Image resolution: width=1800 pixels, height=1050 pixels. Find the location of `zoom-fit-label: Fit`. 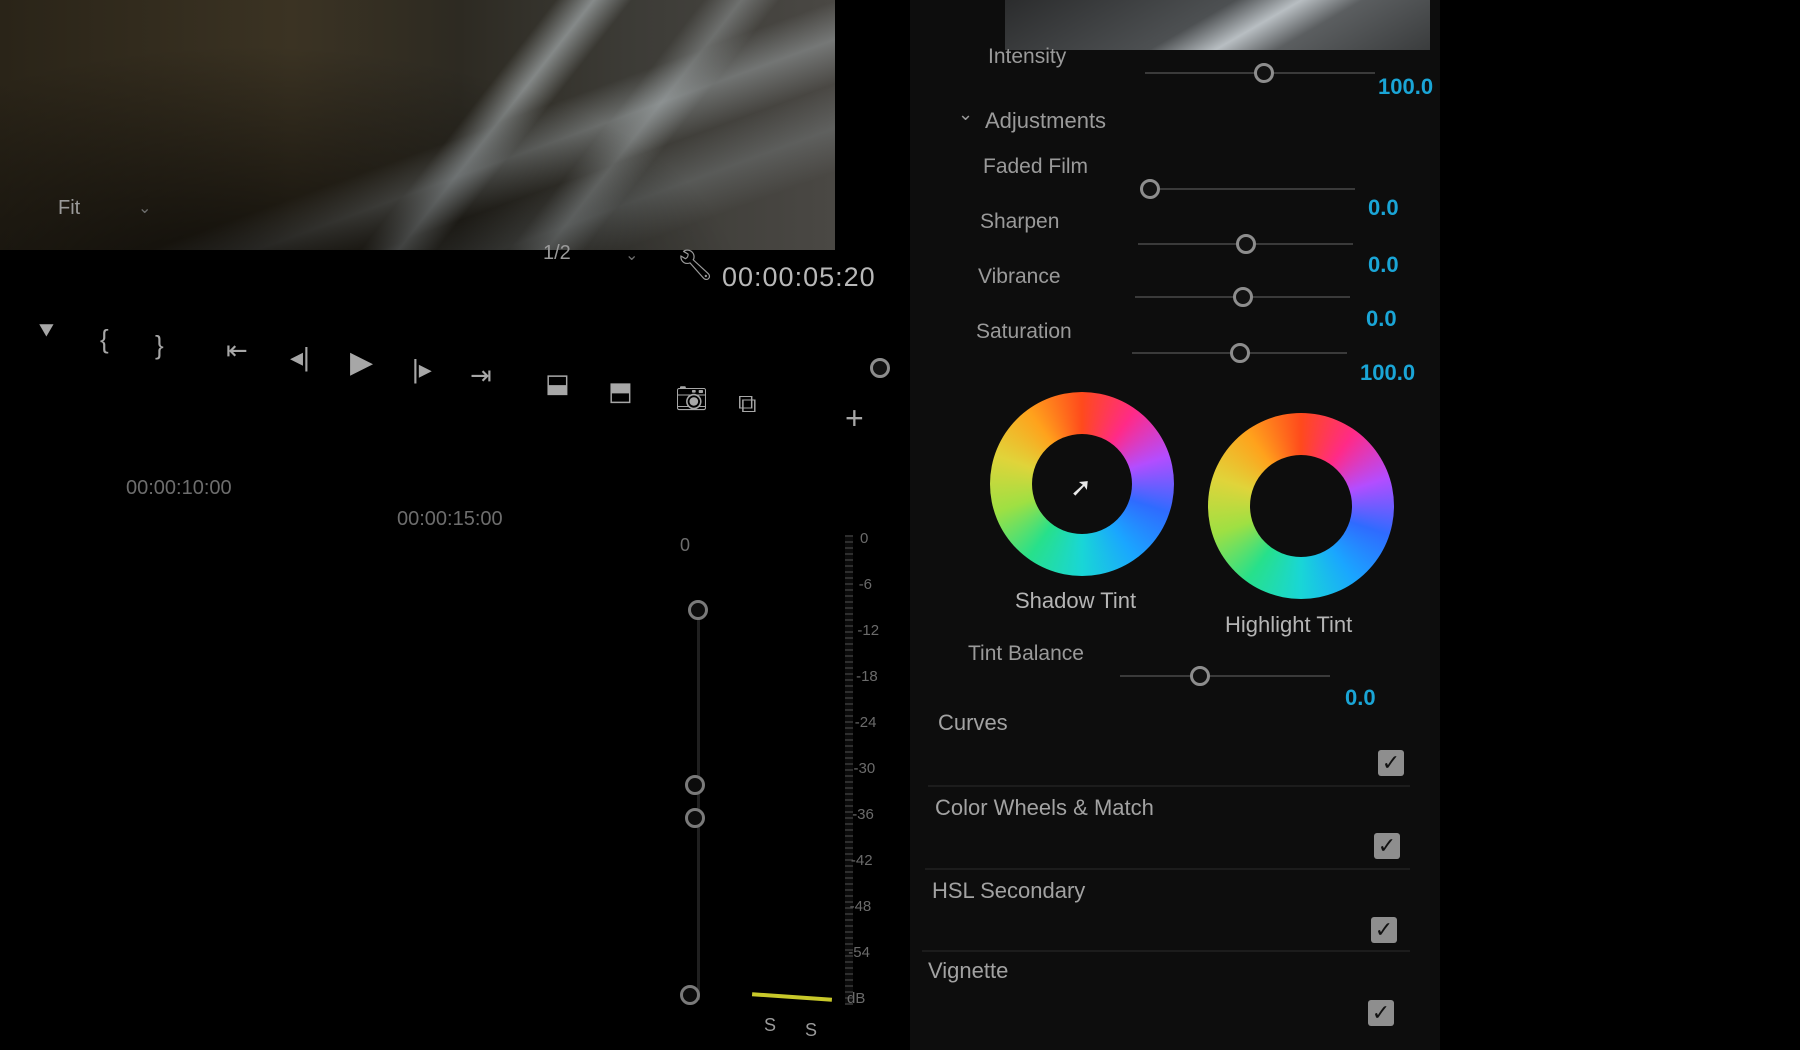

zoom-fit-label: Fit is located at coordinates (69, 208).